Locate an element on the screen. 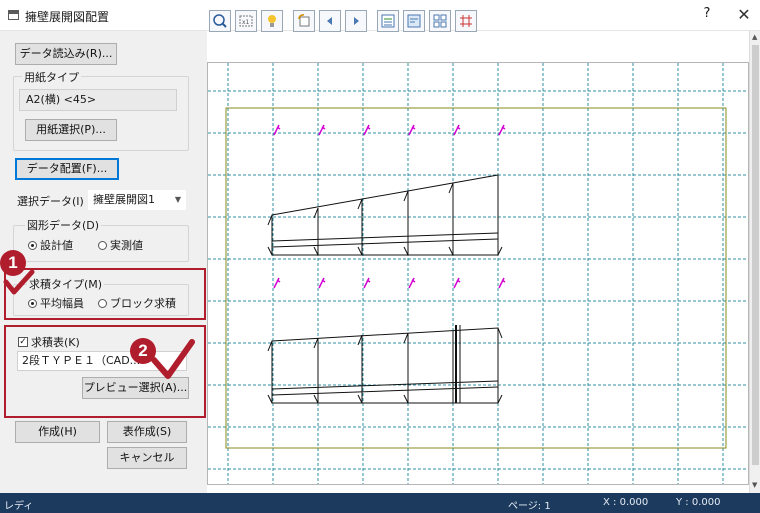 The width and height of the screenshot is (760, 513). status-page: ページ: 1 is located at coordinates (529, 506).